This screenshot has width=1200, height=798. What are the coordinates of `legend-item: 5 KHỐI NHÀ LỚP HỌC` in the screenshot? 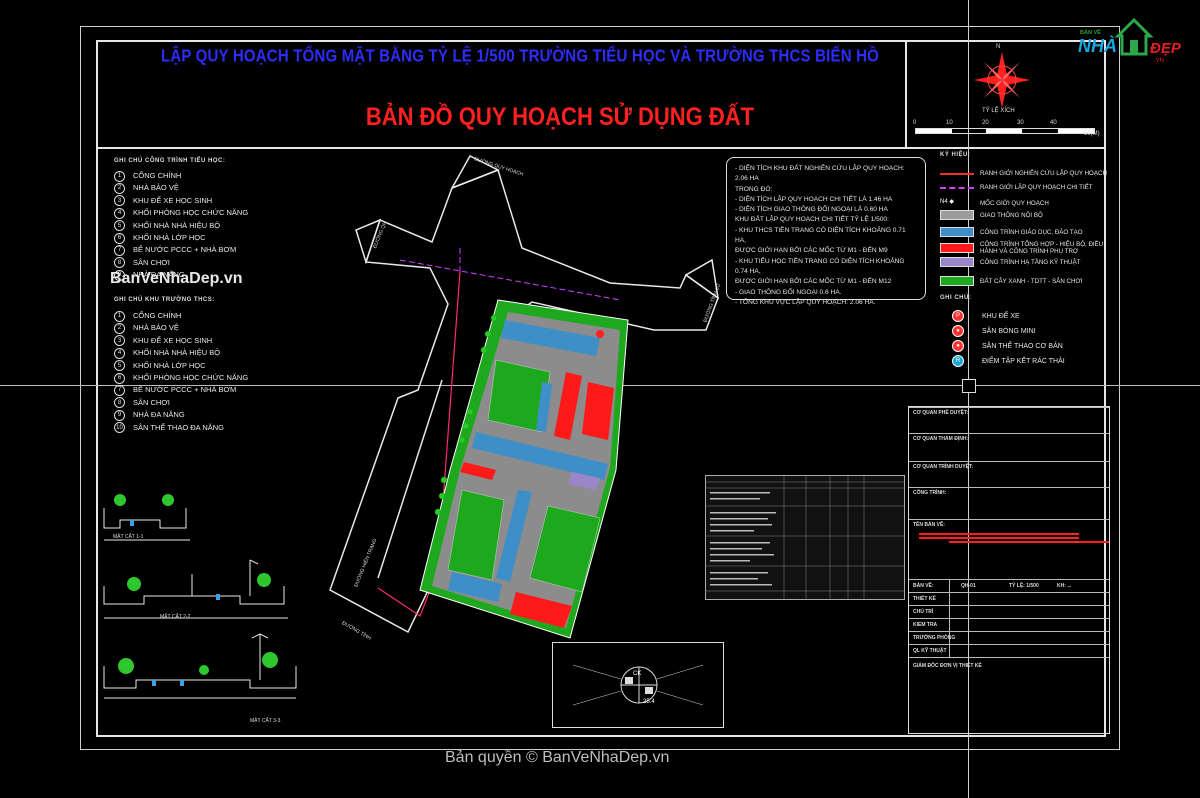 It's located at (181, 366).